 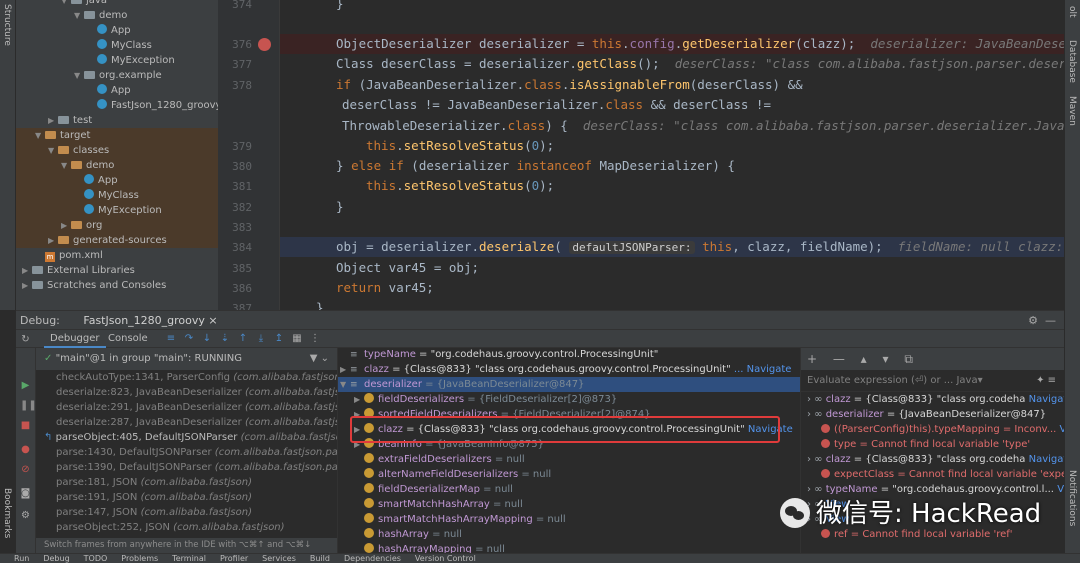 I want to click on variable-row: alterNameFieldDeserializers = null, so click(x=569, y=474).